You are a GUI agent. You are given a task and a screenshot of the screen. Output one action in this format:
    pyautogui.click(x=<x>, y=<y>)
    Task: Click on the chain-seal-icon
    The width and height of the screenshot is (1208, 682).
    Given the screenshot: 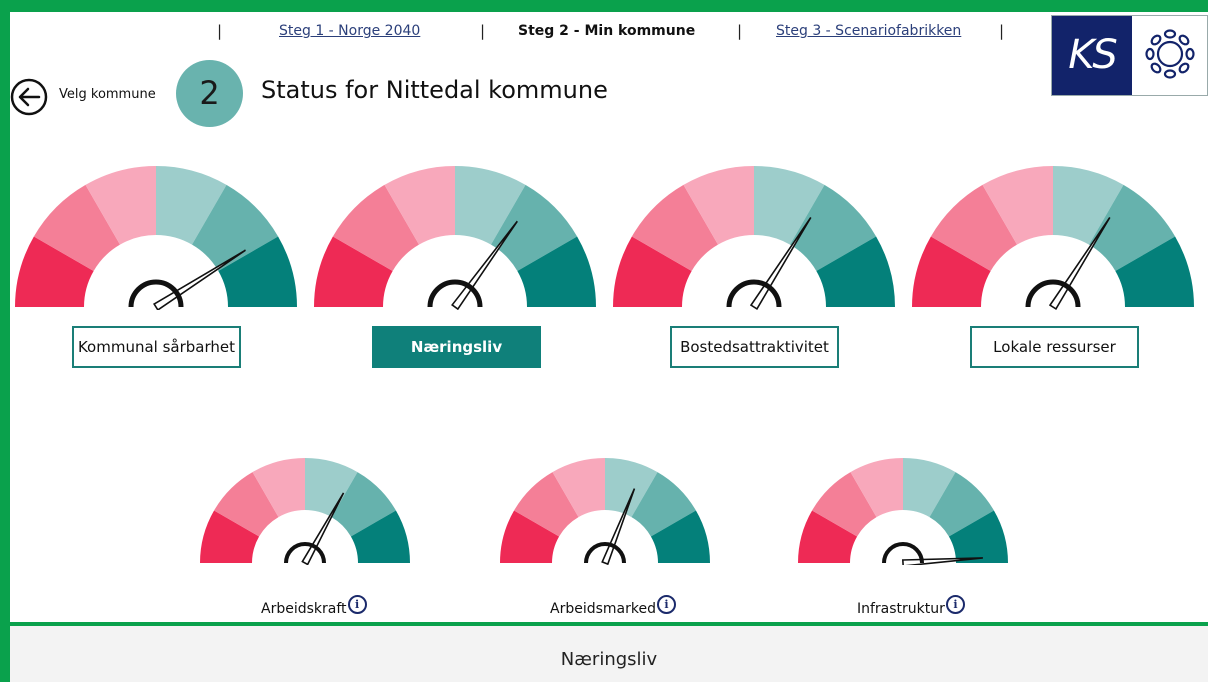 What is the action you would take?
    pyautogui.click(x=1170, y=54)
    